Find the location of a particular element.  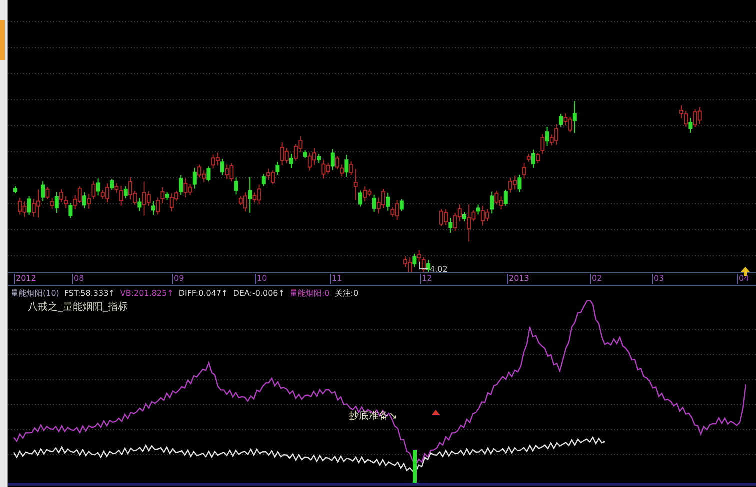

indicator-reading: 关注:0 is located at coordinates (346, 293).